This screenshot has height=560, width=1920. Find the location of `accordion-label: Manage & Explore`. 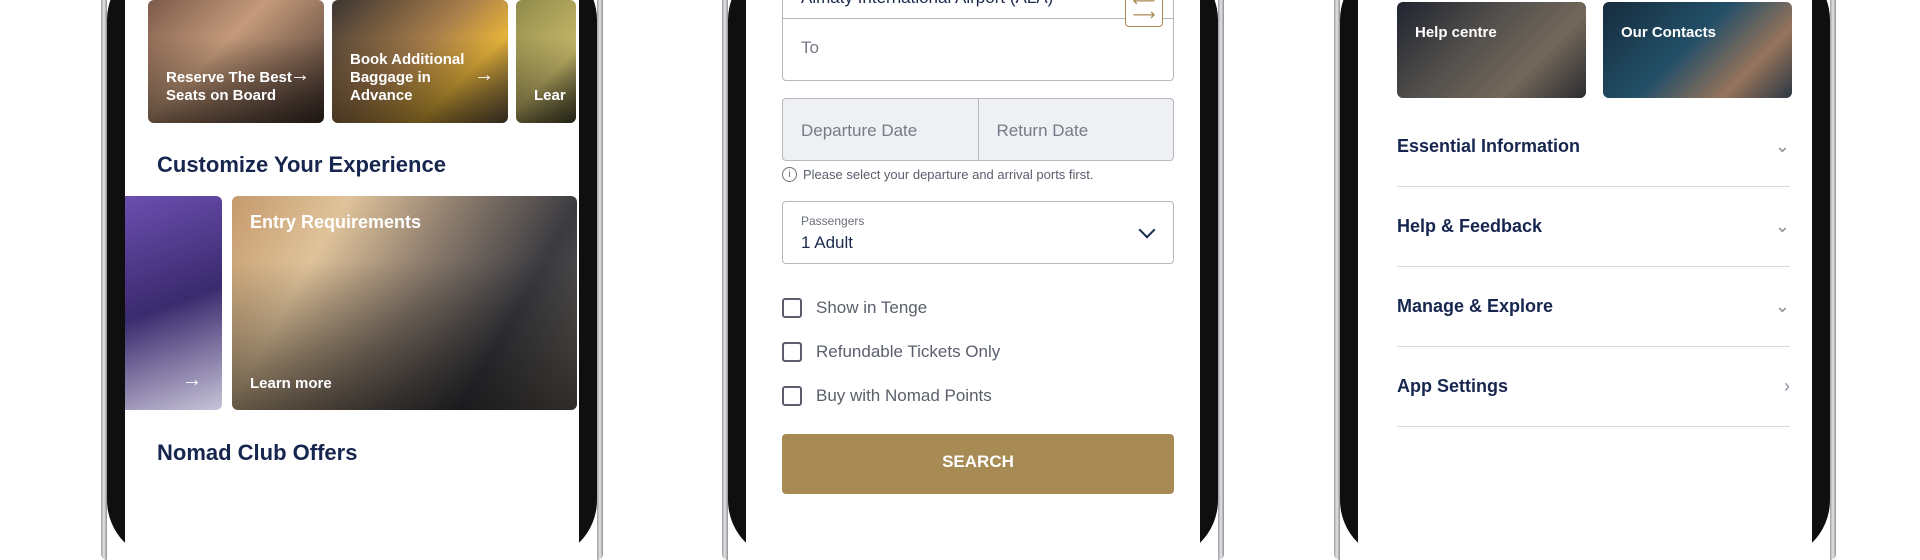

accordion-label: Manage & Explore is located at coordinates (1475, 306).